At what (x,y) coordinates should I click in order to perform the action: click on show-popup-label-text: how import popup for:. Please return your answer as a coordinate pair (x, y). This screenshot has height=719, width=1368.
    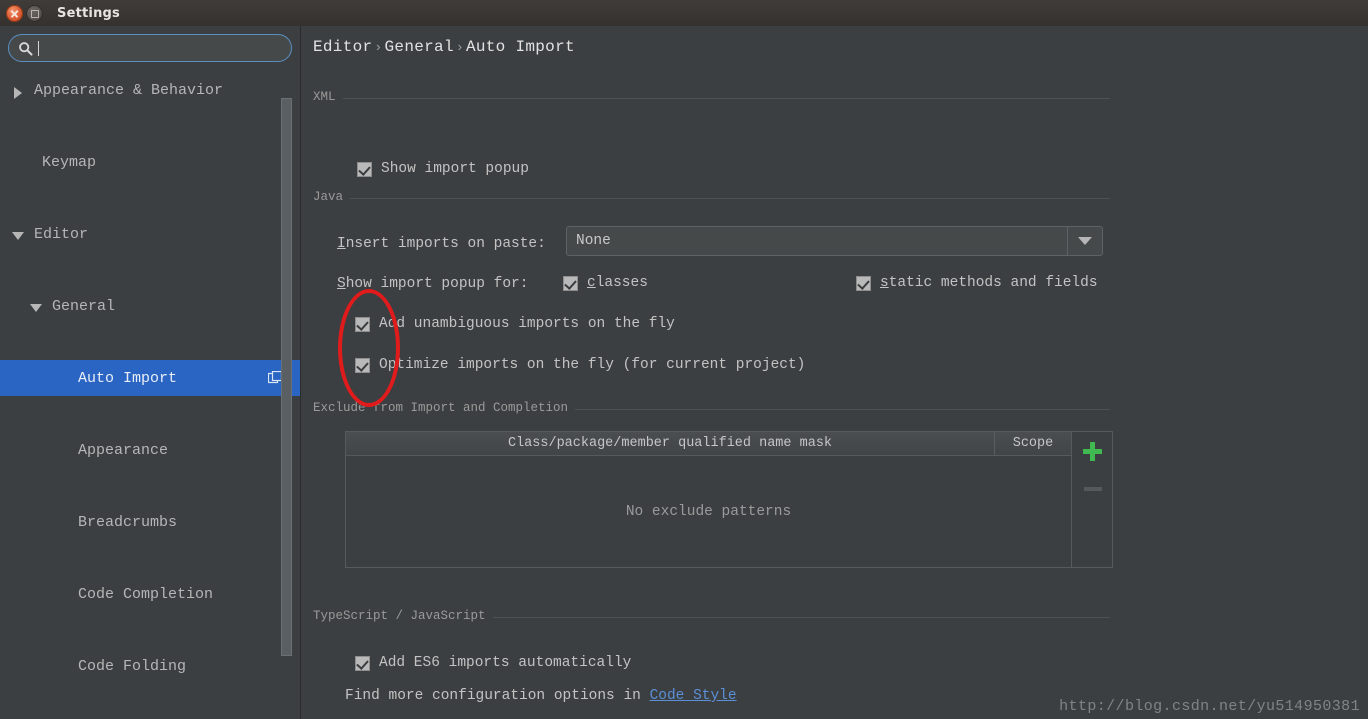
    Looking at the image, I should click on (437, 284).